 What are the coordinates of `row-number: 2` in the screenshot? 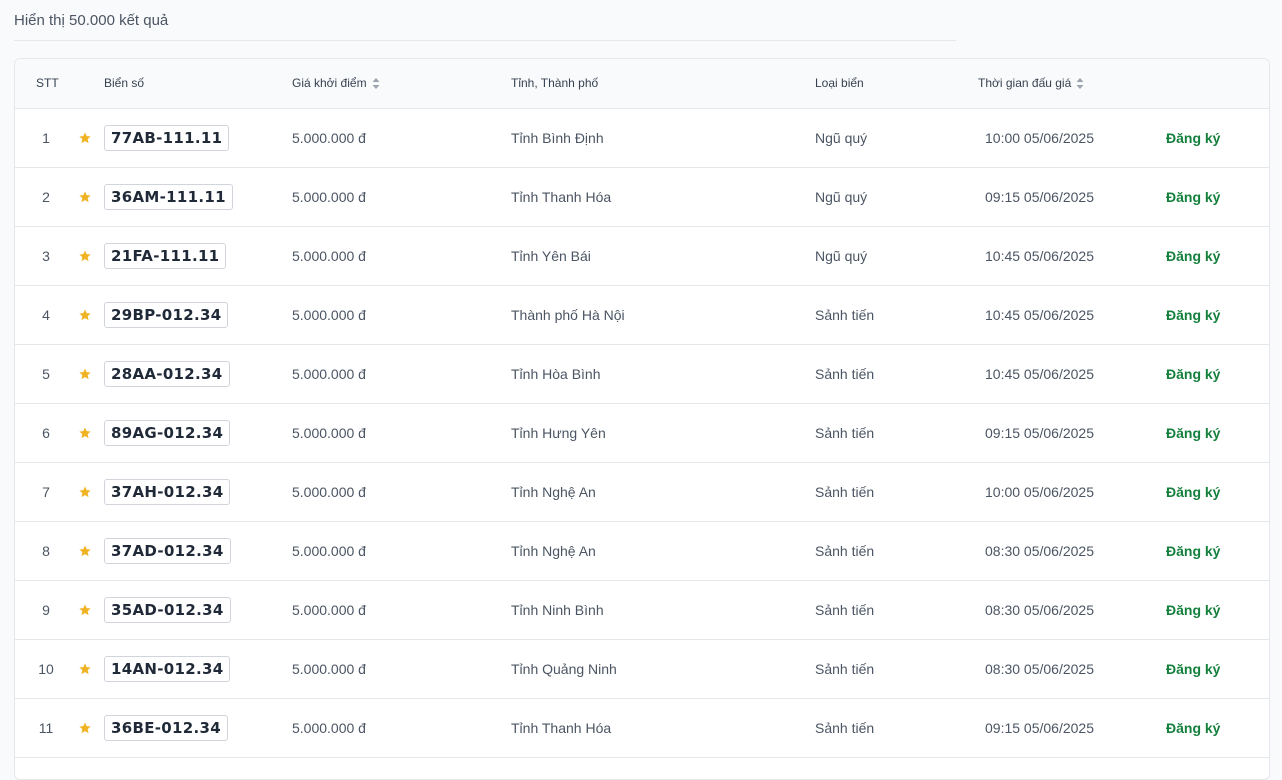 It's located at (46, 197).